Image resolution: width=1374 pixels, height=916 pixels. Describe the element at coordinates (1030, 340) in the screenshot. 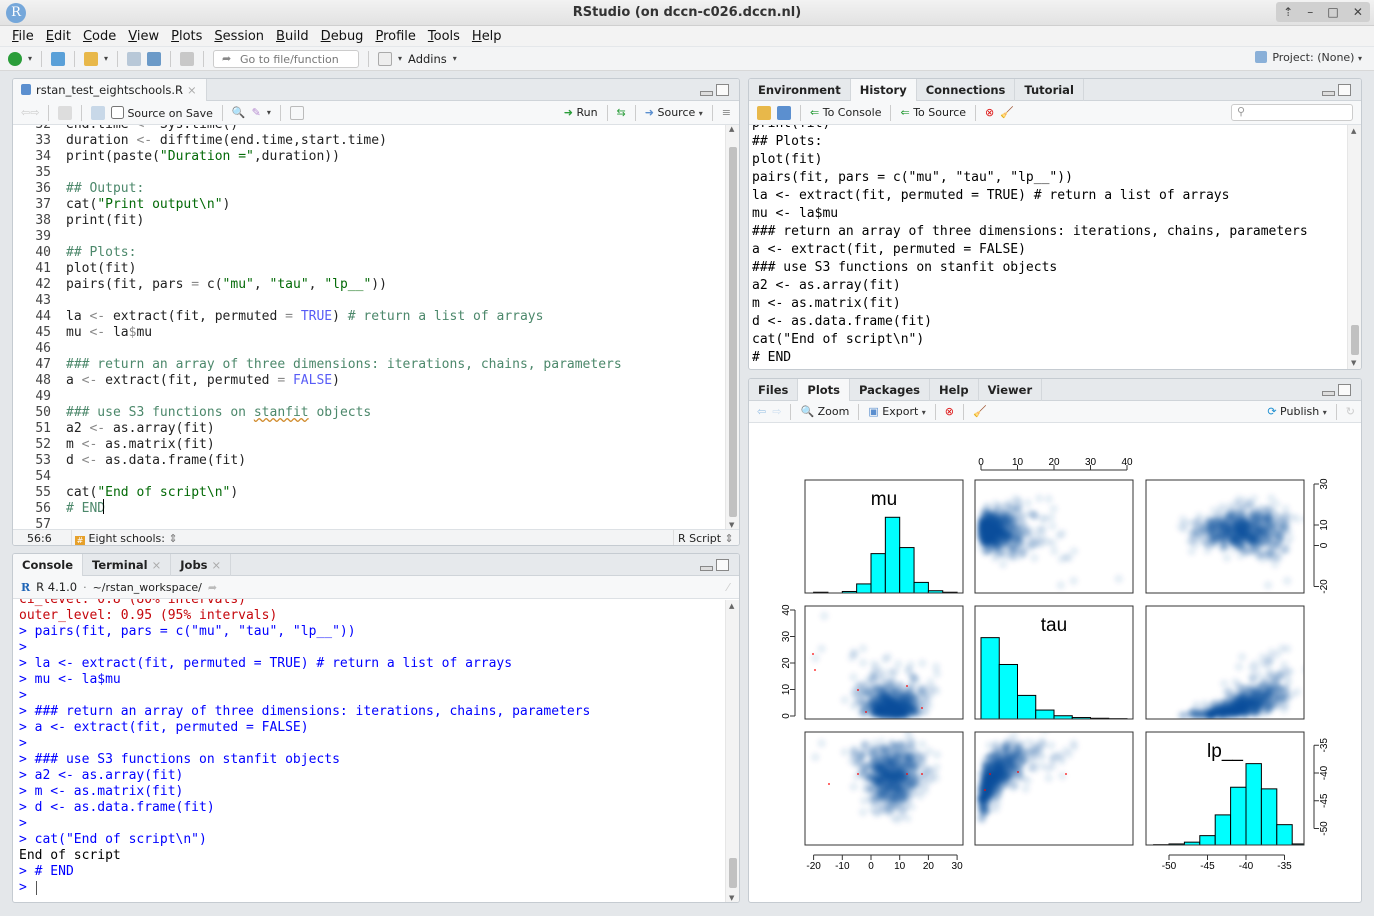

I see `history-entry: cat("End of script\n")` at that location.